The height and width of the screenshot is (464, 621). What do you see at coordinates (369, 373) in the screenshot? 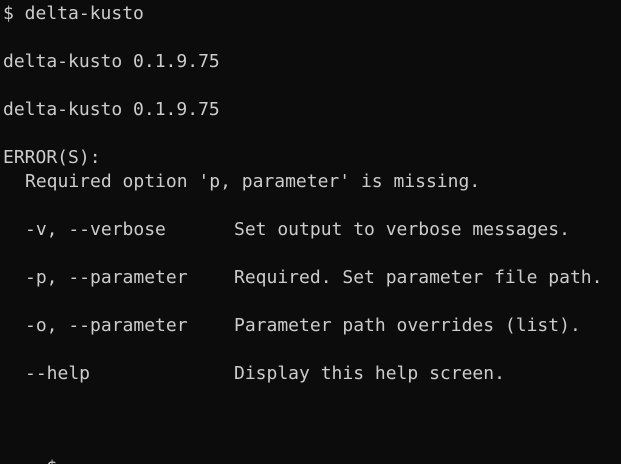
I see `option-description-help: Display this help screen.` at bounding box center [369, 373].